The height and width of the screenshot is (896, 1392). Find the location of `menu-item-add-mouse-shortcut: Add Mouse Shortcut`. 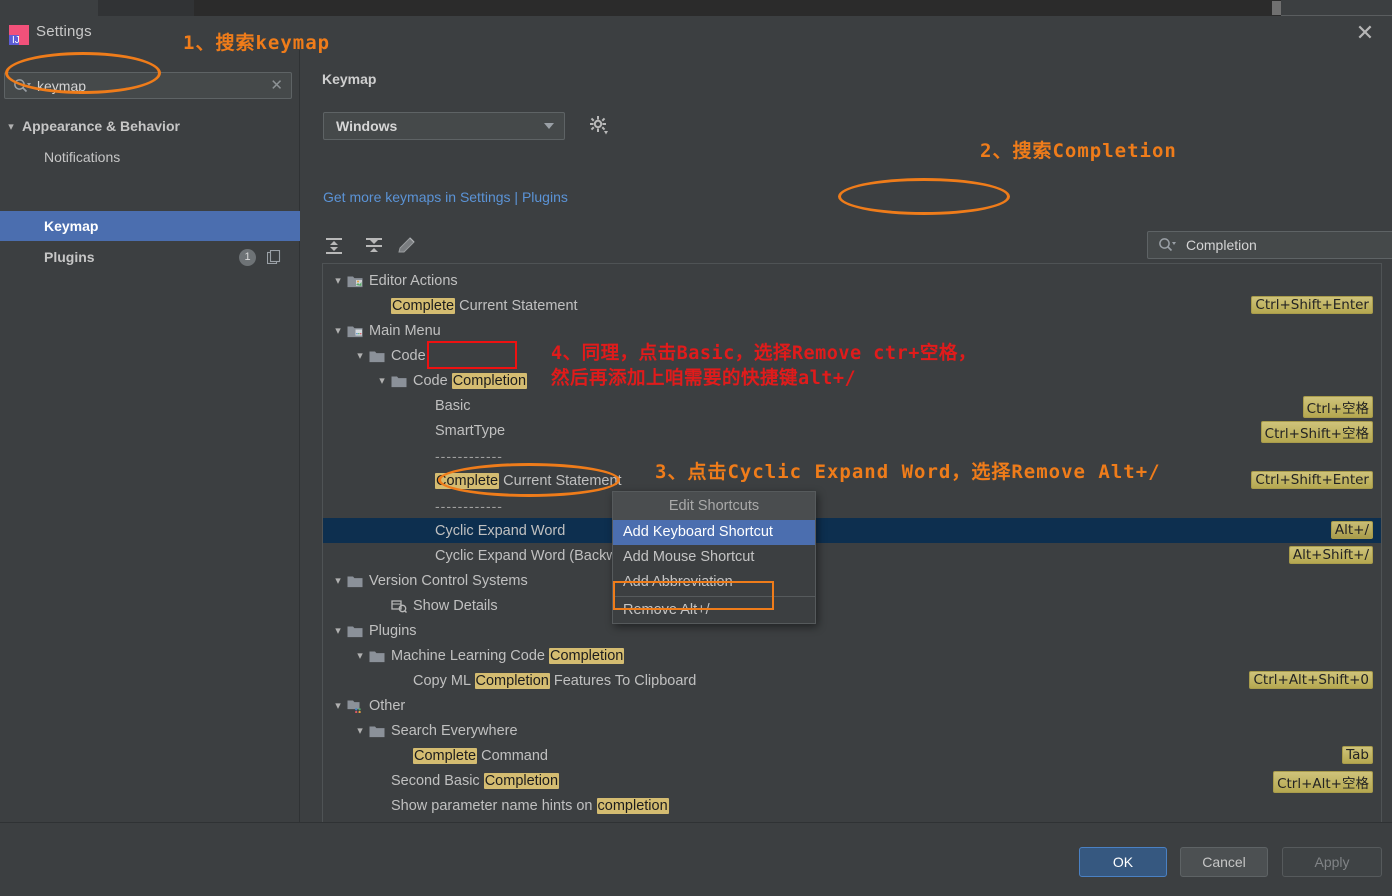

menu-item-add-mouse-shortcut: Add Mouse Shortcut is located at coordinates (714, 557).